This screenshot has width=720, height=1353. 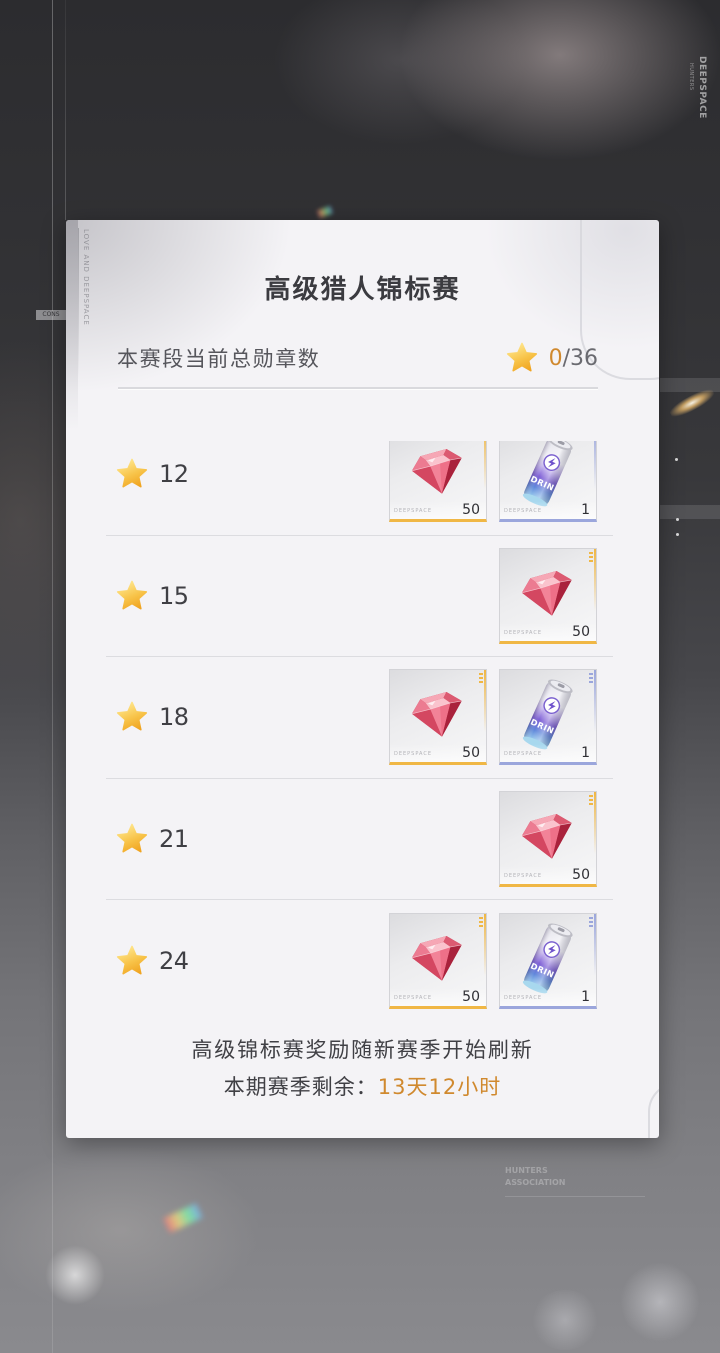 I want to click on dialog-title: 高级猎人锦标赛, so click(x=362, y=290).